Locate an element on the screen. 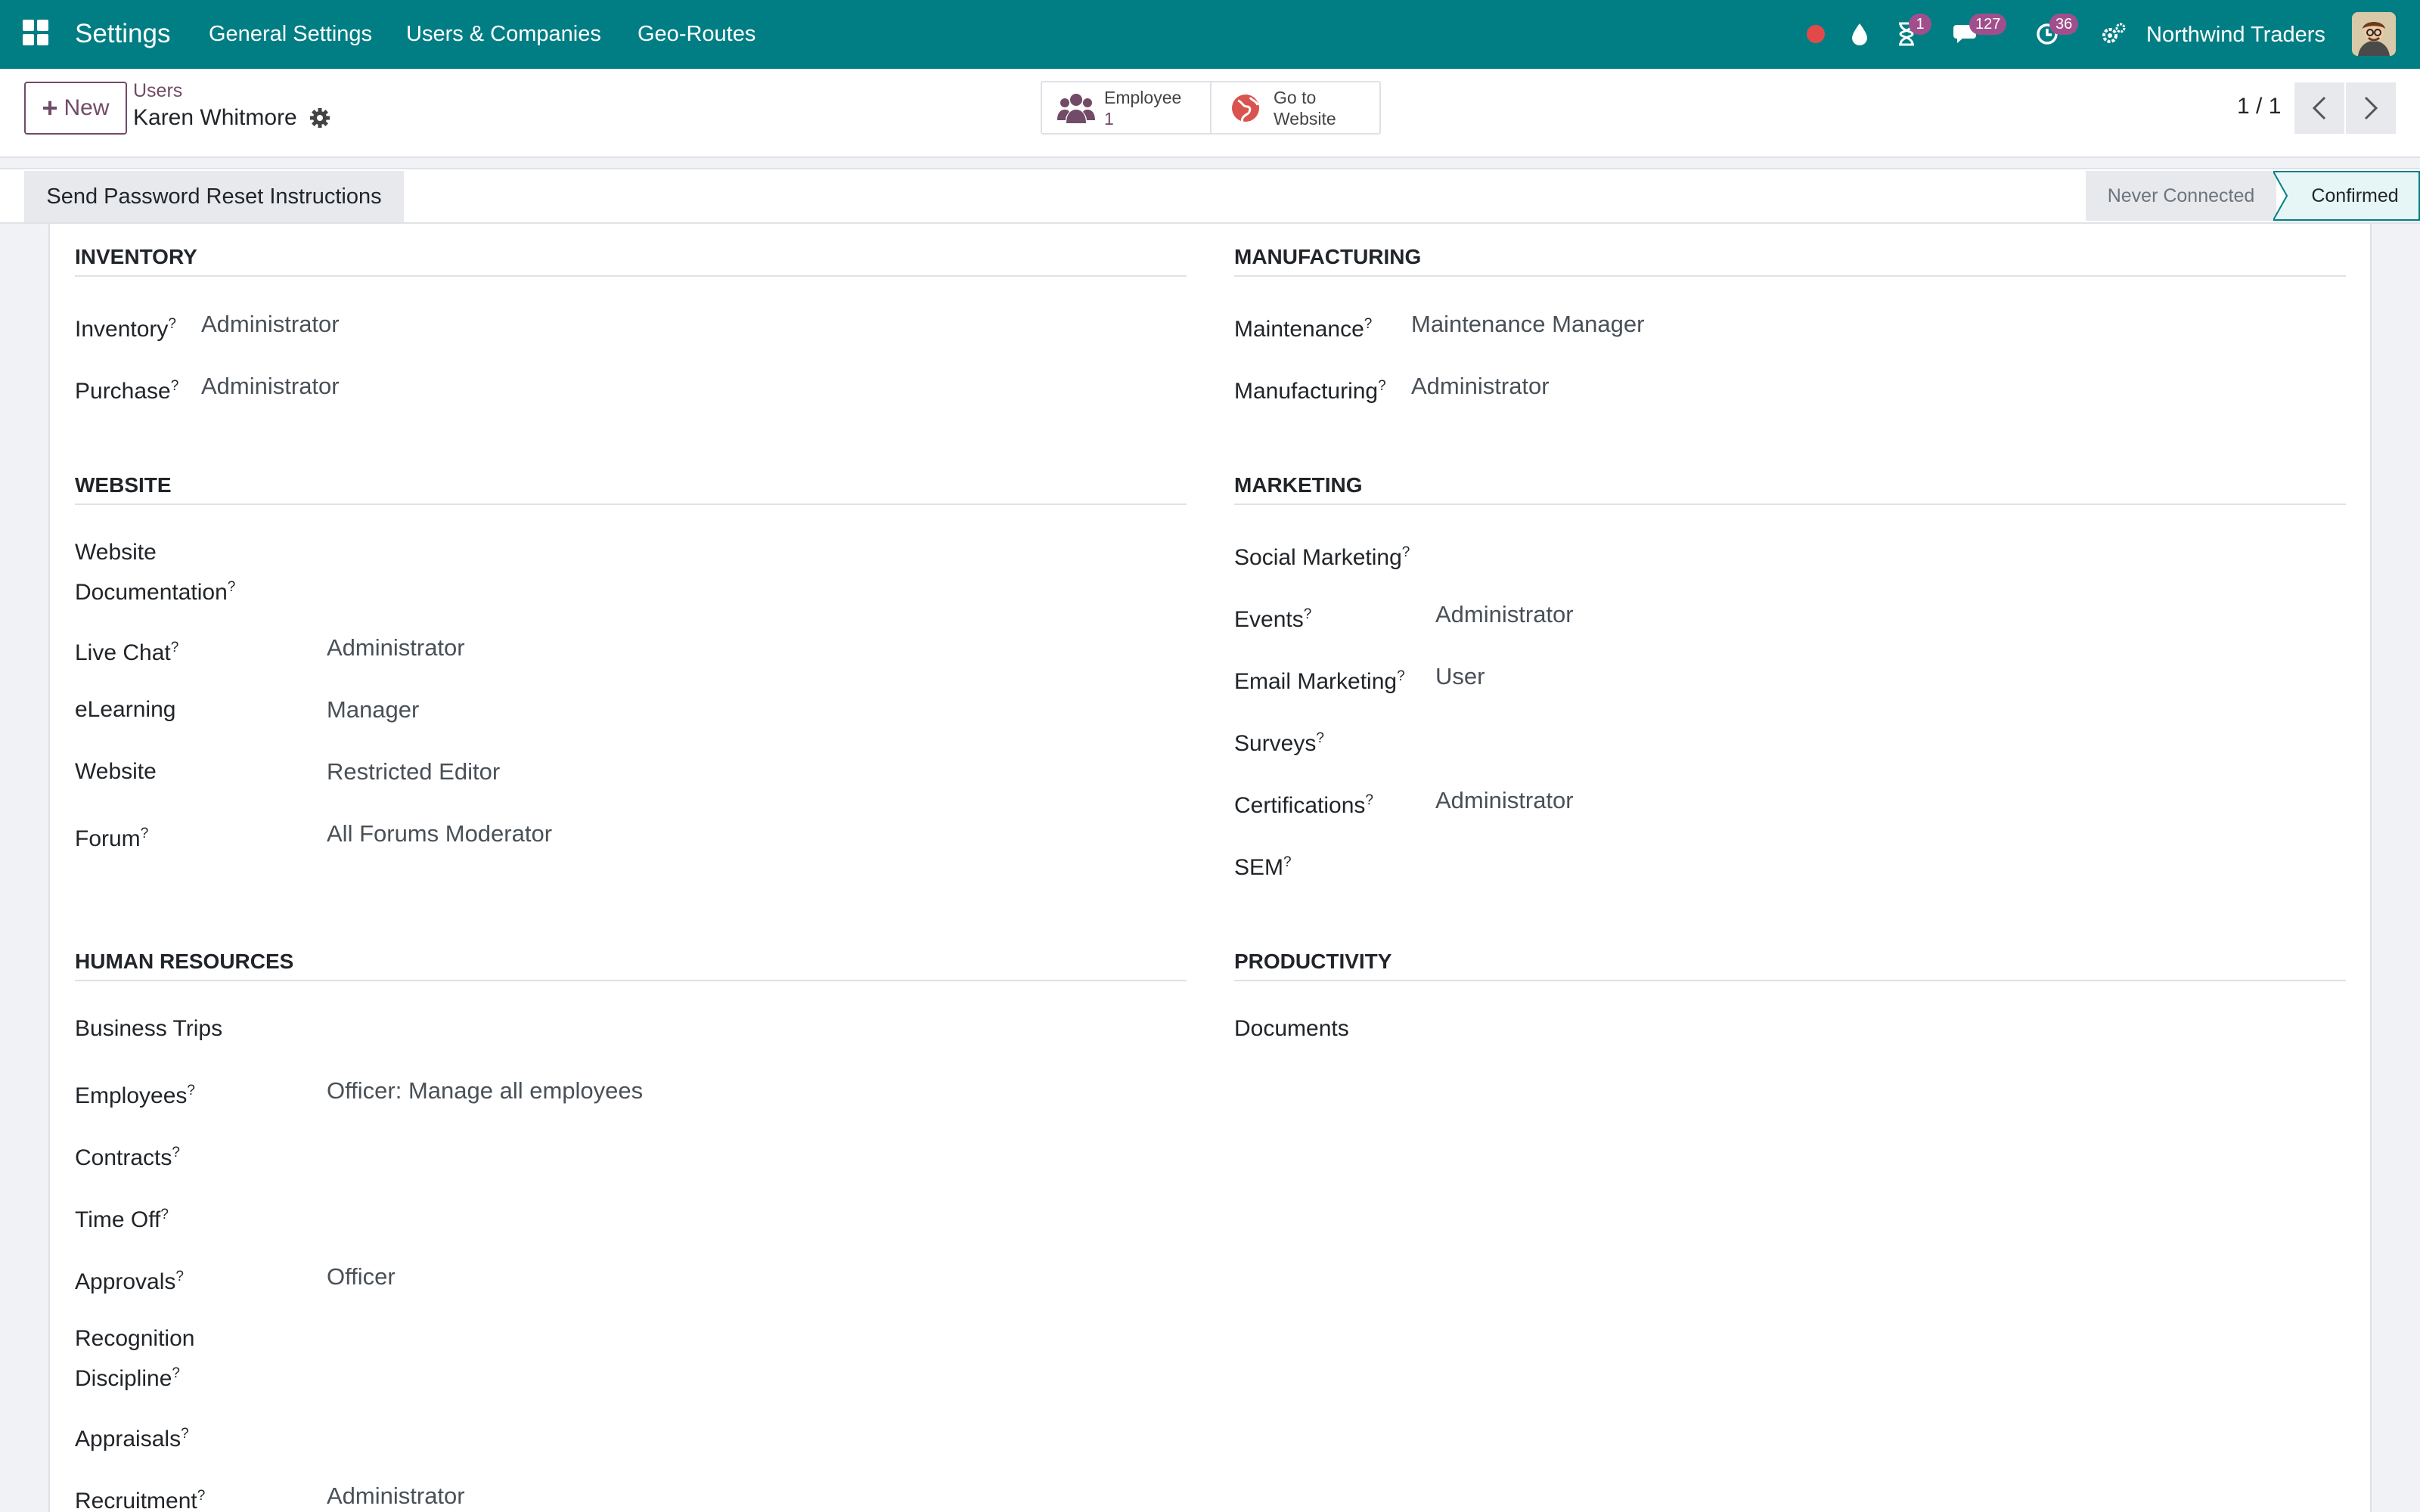 This screenshot has height=1512, width=2420. group-title-website: WEBSITE is located at coordinates (123, 485).